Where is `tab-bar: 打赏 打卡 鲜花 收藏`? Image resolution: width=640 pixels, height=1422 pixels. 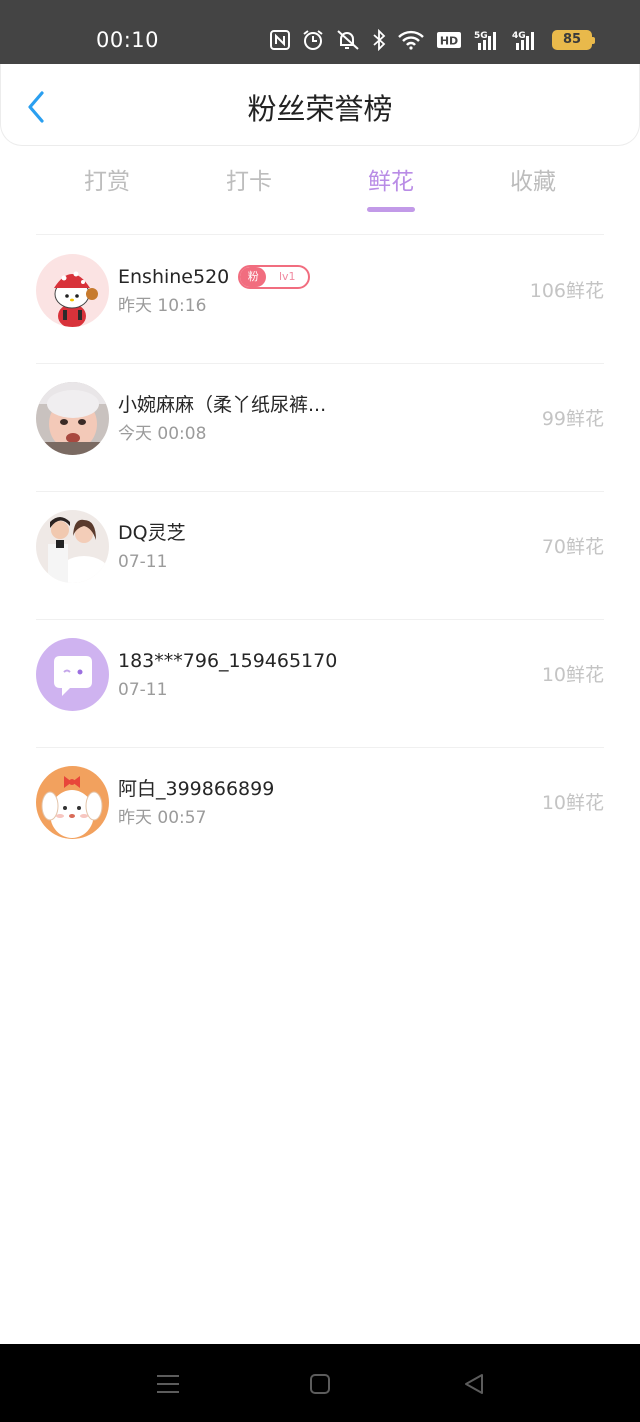 tab-bar: 打赏 打卡 鲜花 收藏 is located at coordinates (320, 190).